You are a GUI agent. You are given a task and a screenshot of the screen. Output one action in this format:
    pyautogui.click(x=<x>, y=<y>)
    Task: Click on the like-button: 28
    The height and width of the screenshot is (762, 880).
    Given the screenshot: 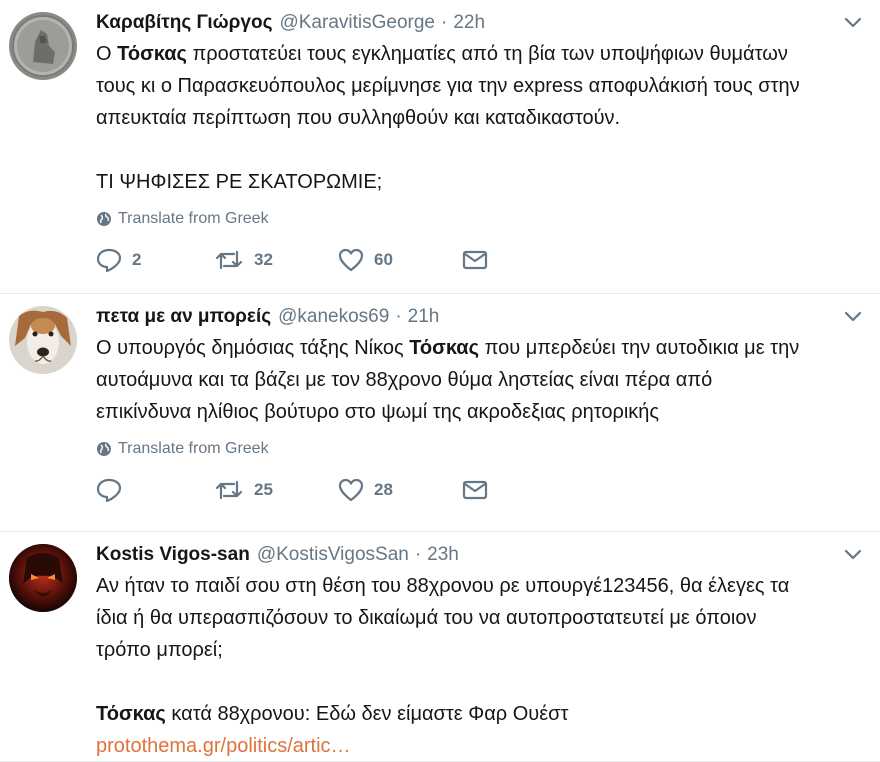 What is the action you would take?
    pyautogui.click(x=400, y=490)
    